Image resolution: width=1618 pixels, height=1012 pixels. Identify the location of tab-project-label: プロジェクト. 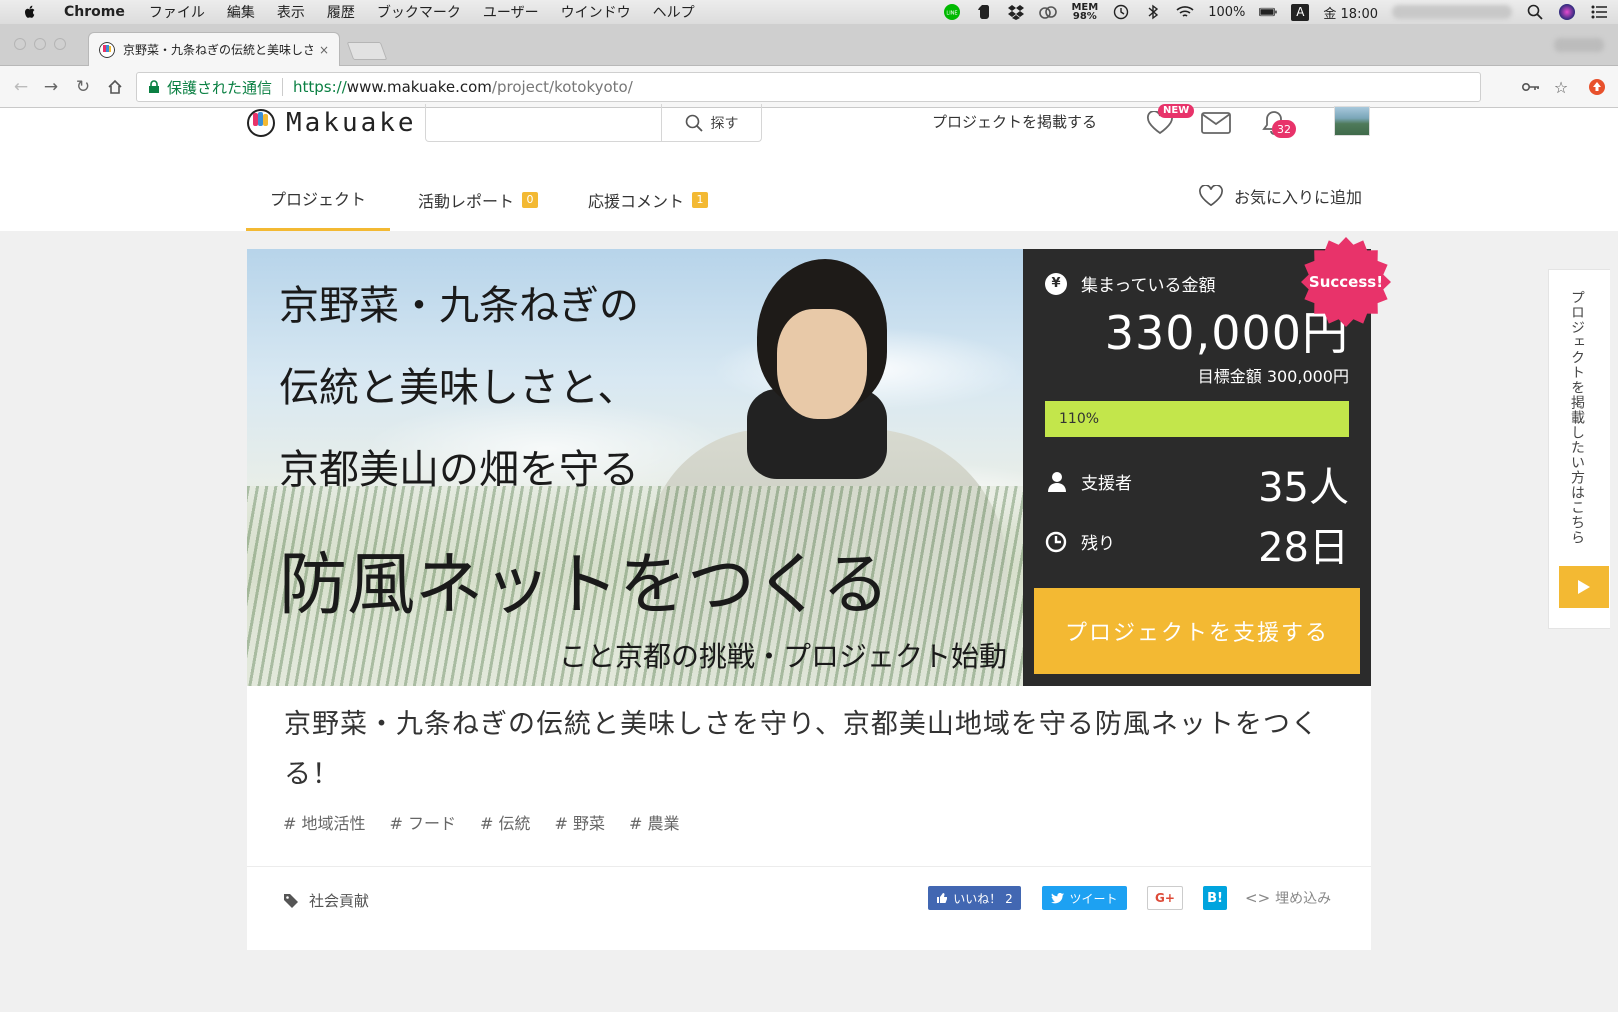
(318, 199).